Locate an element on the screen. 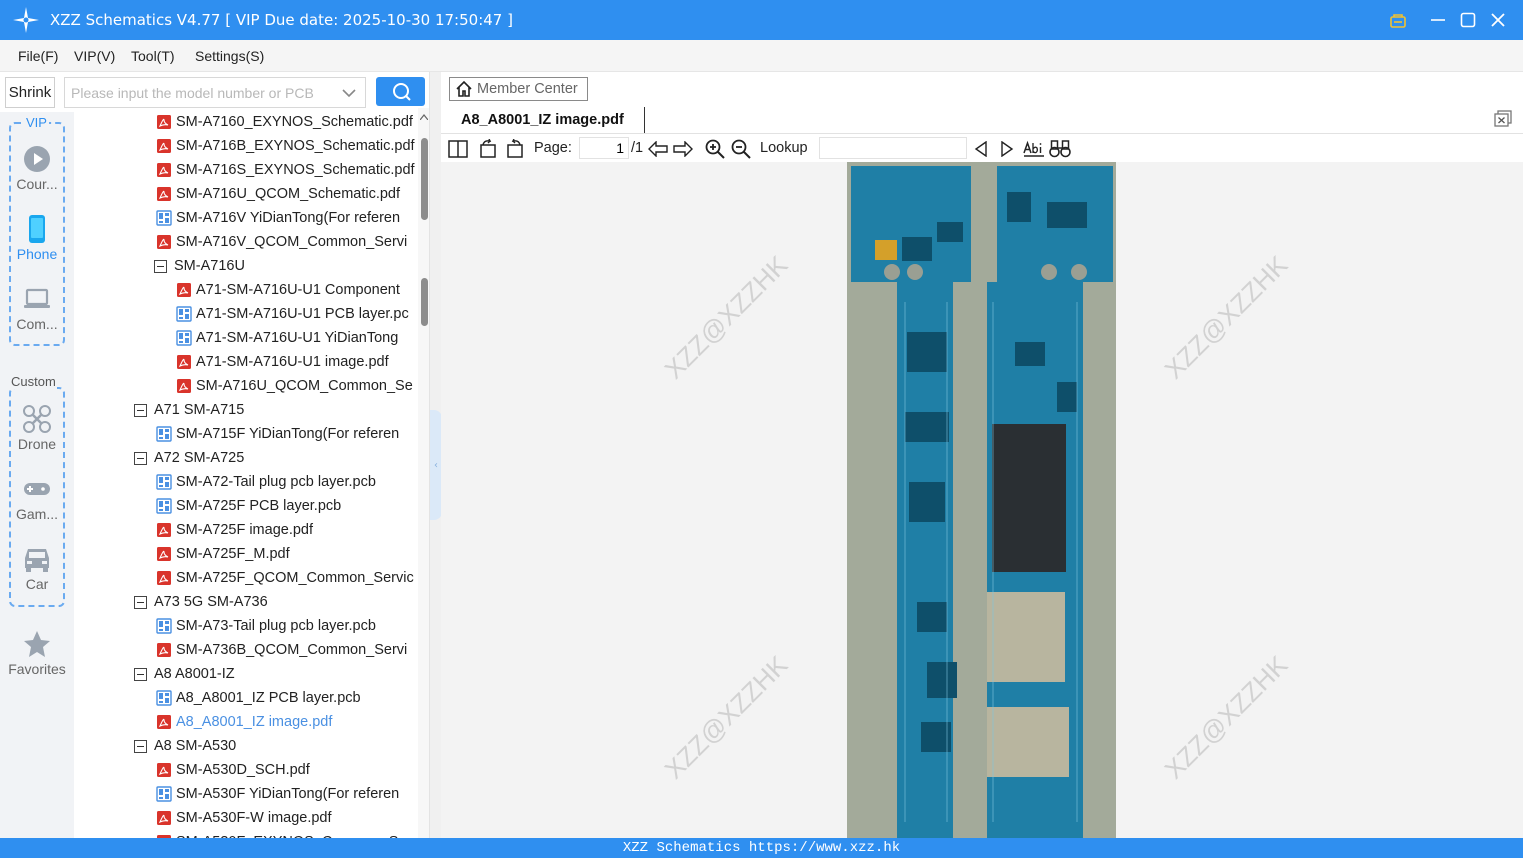  menu-vip: VIP(V) is located at coordinates (94, 56).